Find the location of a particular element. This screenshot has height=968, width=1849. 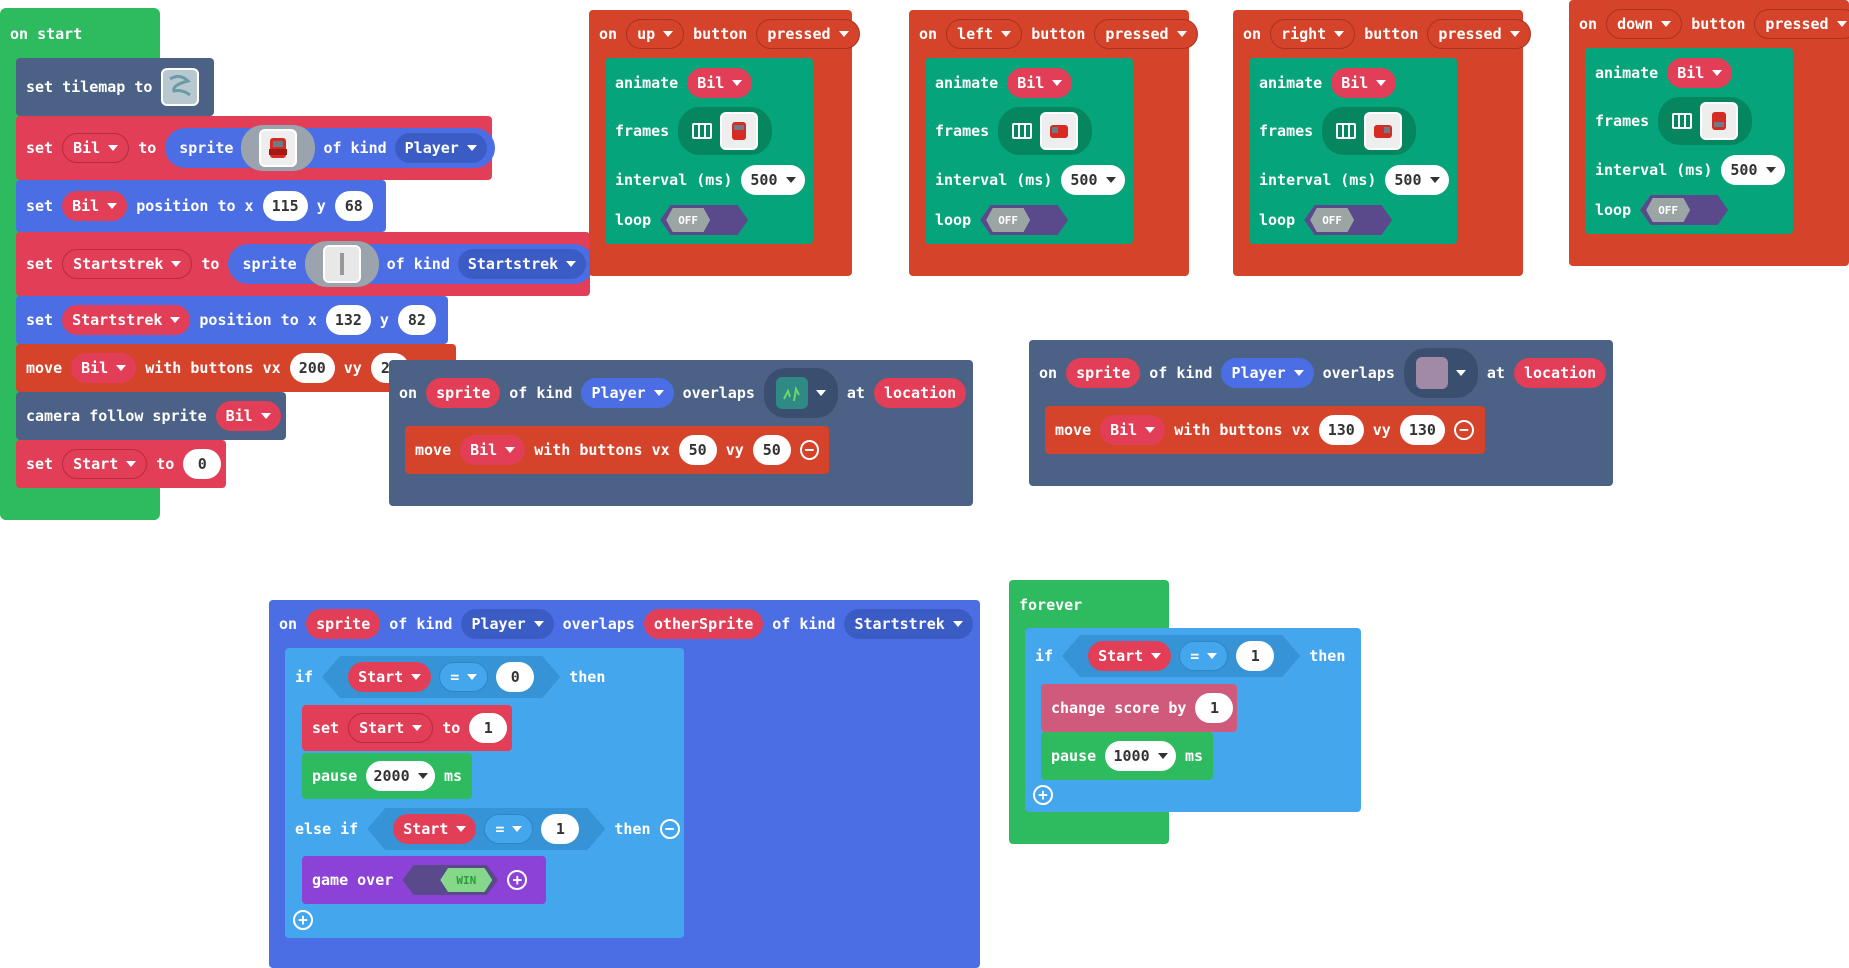

set-start-block: set Start to 0 is located at coordinates (121, 464).